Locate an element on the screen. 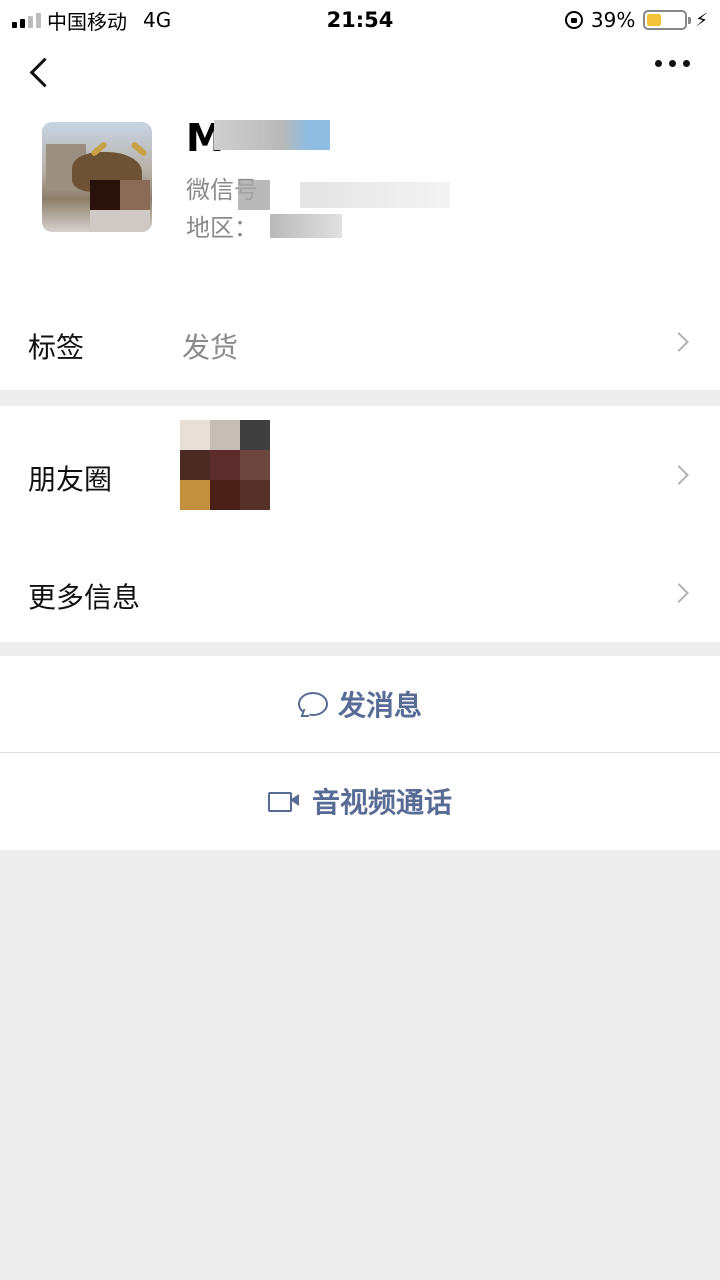 This screenshot has width=720, height=1280. battery-percent: 39% is located at coordinates (613, 20).